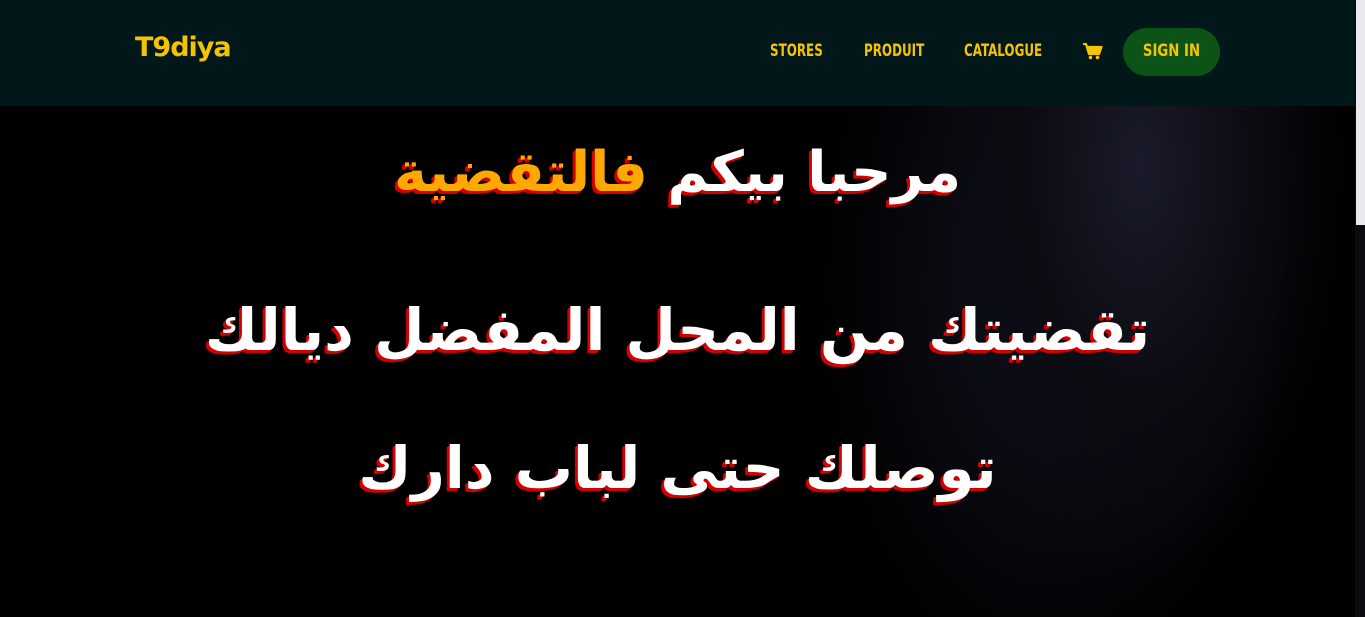  I want to click on sign-in-button: SIGN IN, so click(1171, 52).